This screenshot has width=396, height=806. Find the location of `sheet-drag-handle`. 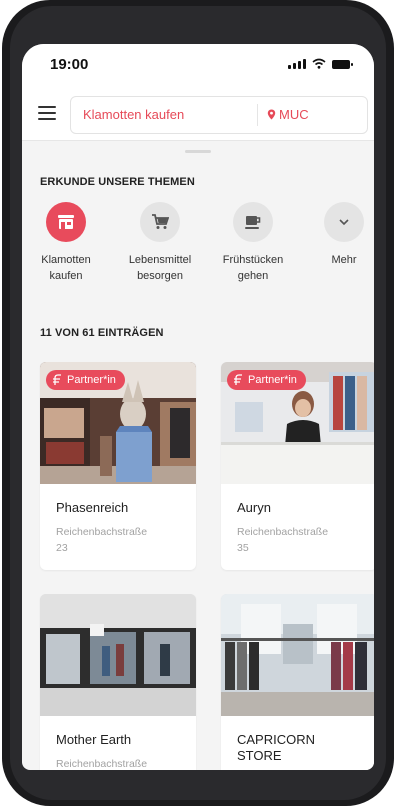

sheet-drag-handle is located at coordinates (198, 151).